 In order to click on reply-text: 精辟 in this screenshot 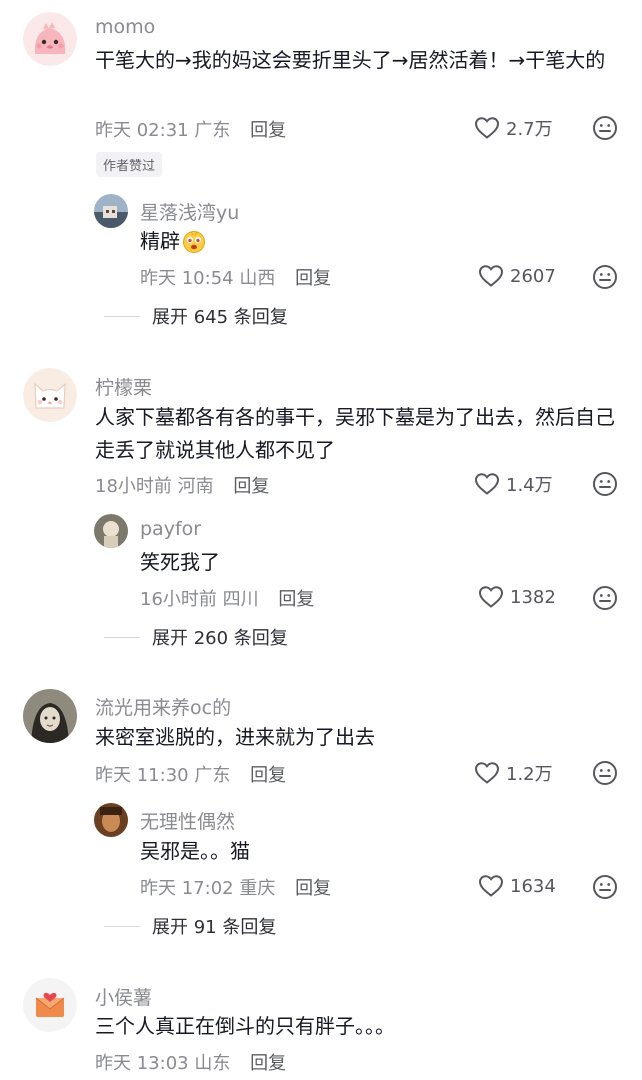, I will do `click(173, 241)`.